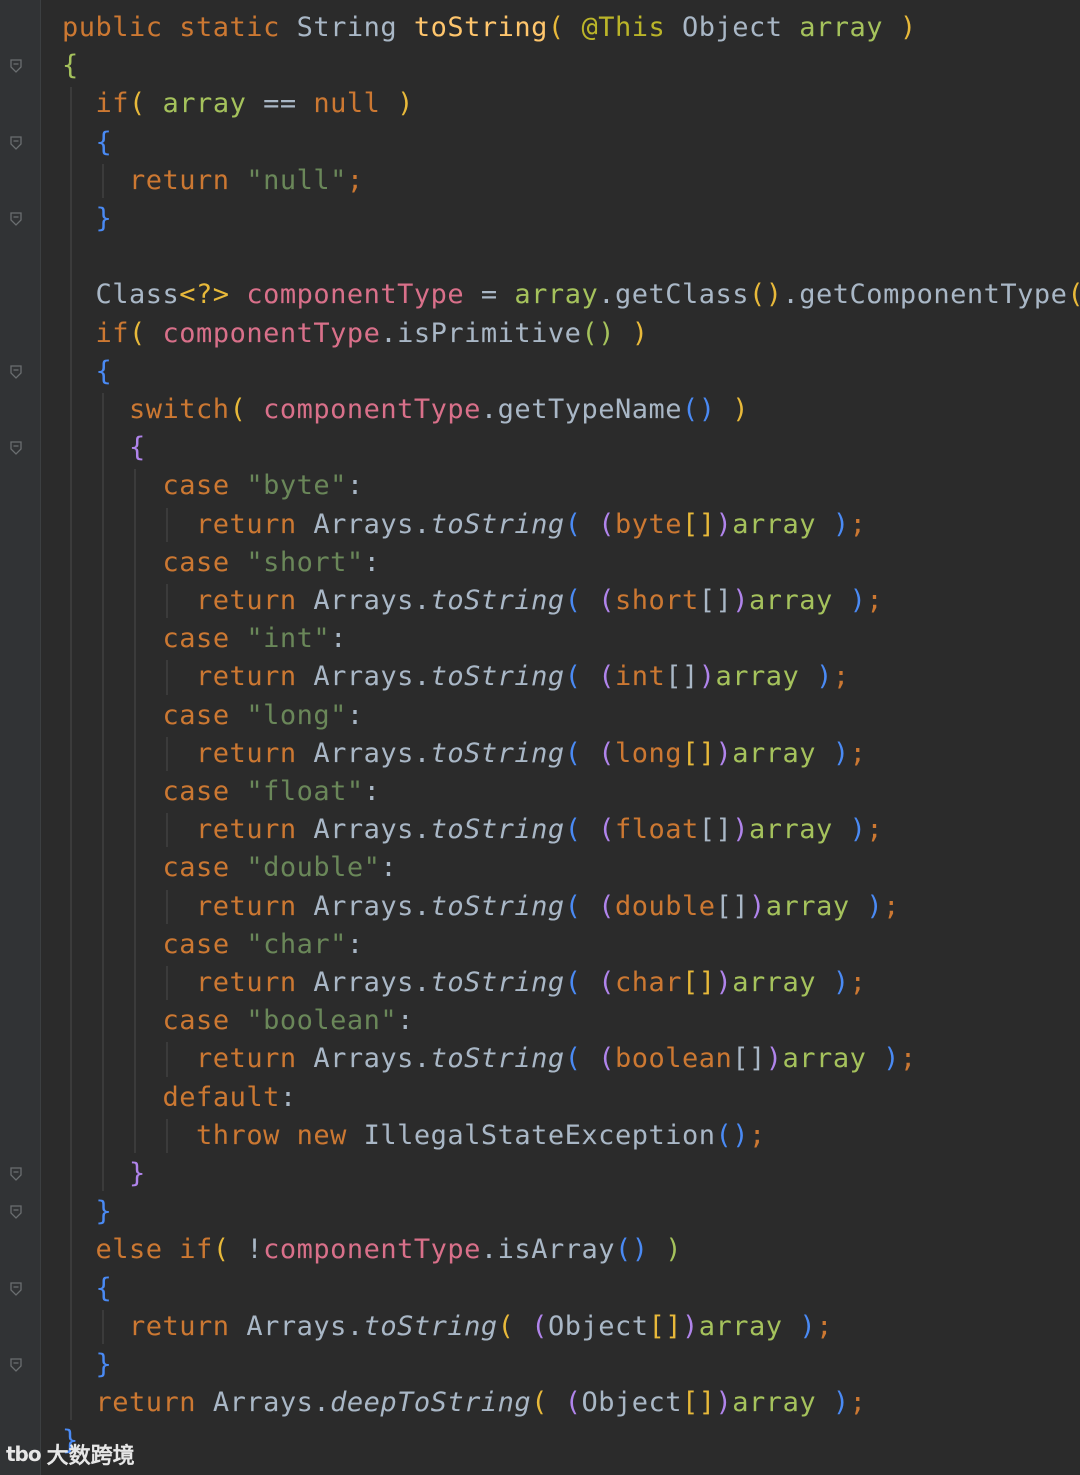 This screenshot has height=1475, width=1080. I want to click on code-line: {, so click(70, 66).